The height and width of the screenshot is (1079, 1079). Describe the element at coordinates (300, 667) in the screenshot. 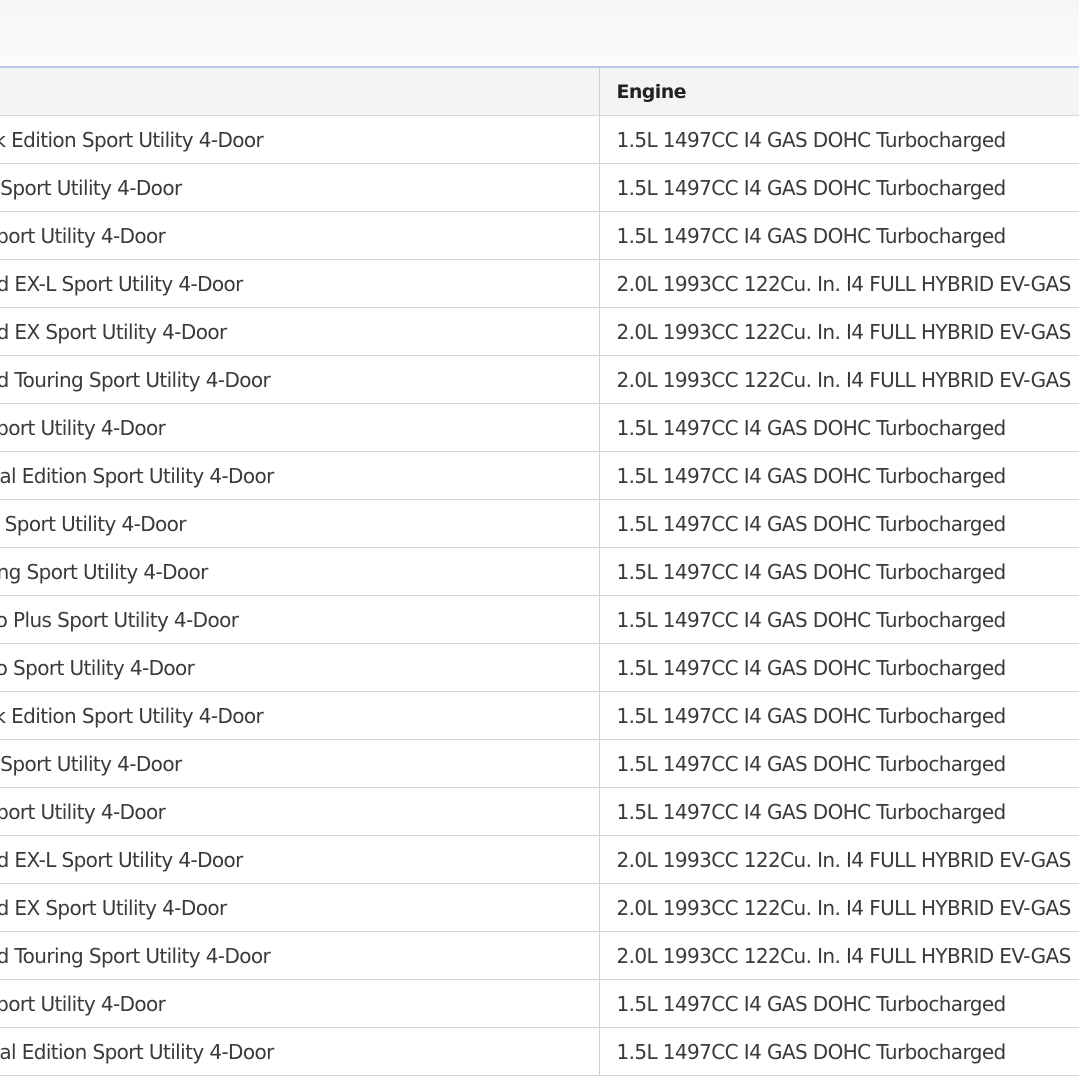

I see `cell-trim: oo Sport Utility 4-Door` at that location.